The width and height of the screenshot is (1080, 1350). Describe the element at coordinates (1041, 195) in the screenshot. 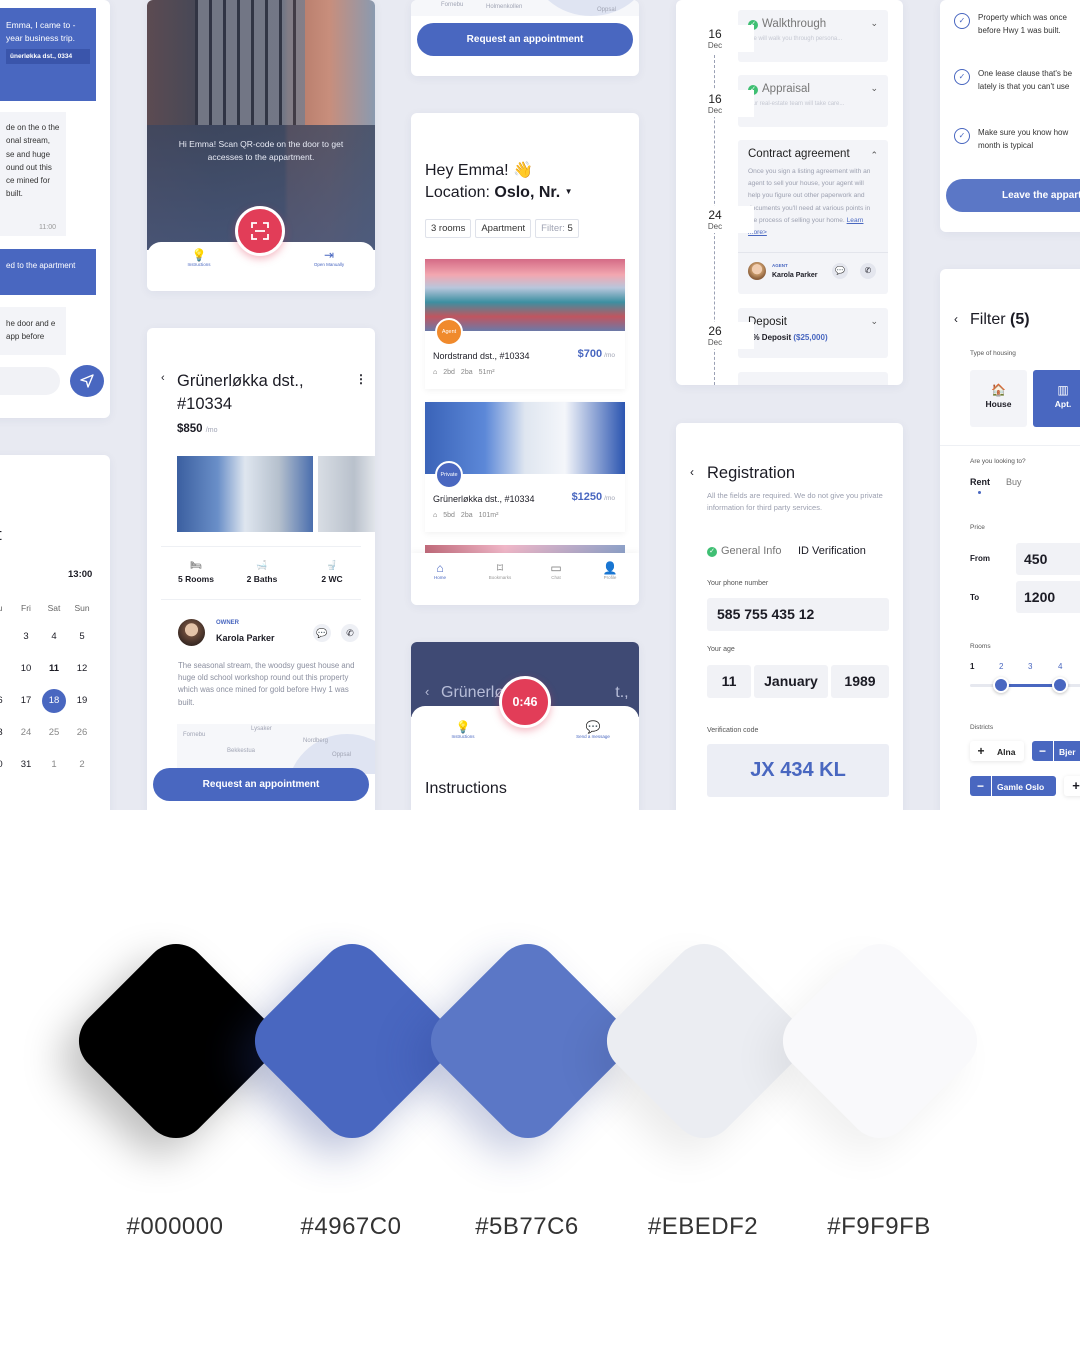

I see `button-label: Leave the appart` at that location.